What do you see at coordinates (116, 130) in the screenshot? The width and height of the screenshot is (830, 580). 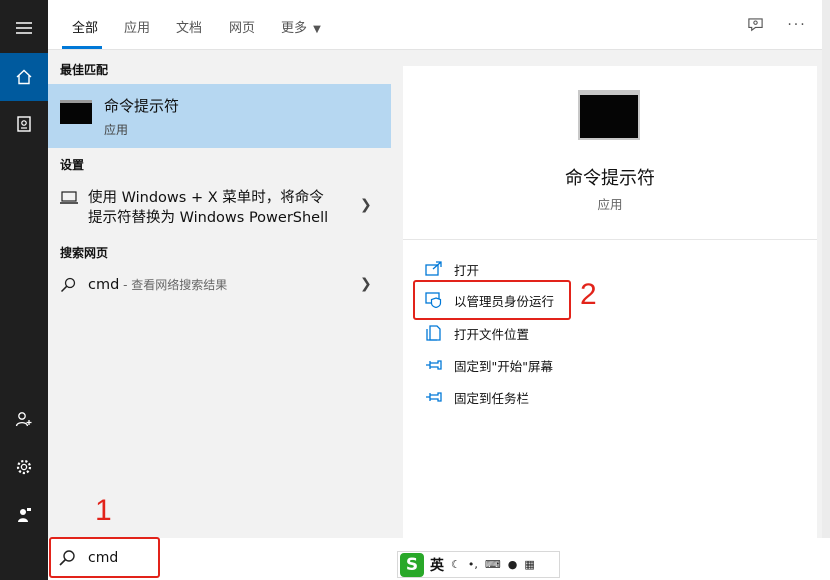 I see `best-match-subtitle: 应用` at bounding box center [116, 130].